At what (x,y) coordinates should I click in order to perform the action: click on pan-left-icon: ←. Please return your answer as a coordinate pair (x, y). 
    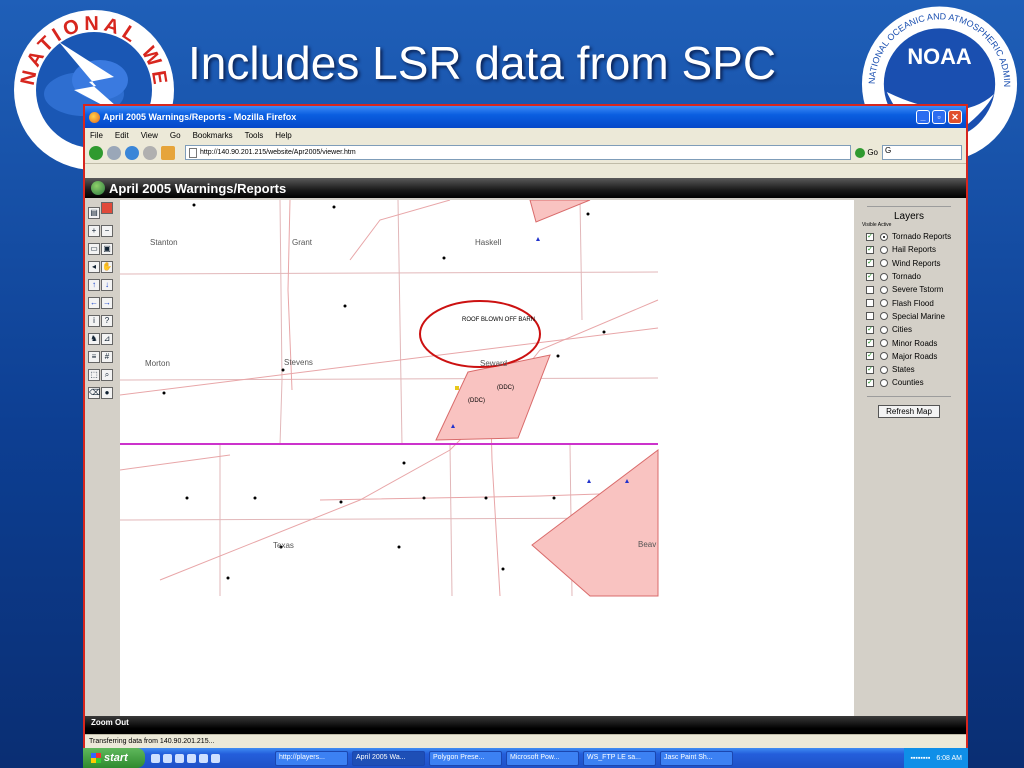
    Looking at the image, I should click on (94, 303).